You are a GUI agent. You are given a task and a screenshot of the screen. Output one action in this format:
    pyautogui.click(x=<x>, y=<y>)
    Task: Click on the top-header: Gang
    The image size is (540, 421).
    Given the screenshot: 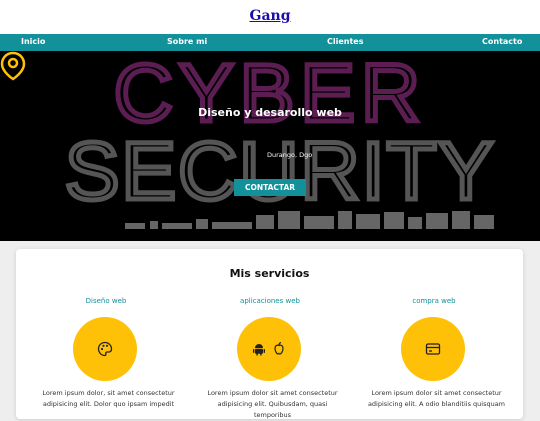 What is the action you would take?
    pyautogui.click(x=270, y=17)
    